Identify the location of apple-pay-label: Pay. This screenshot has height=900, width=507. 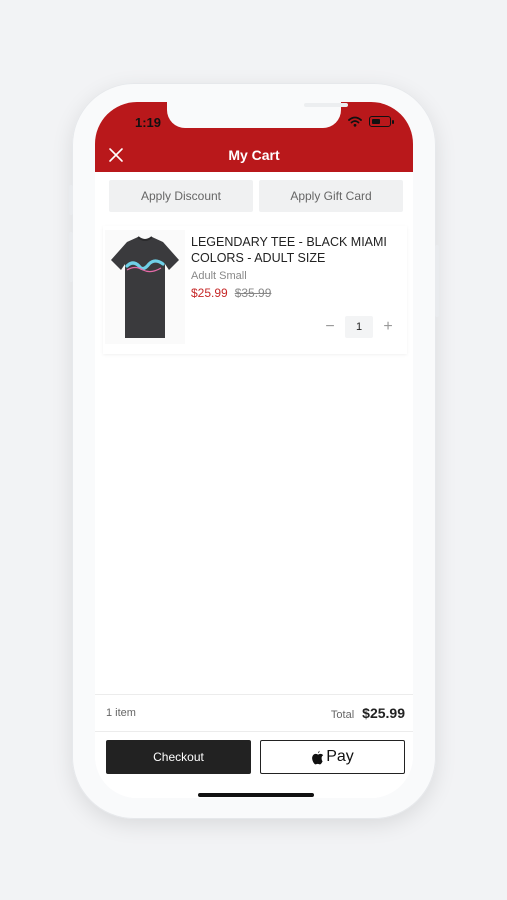
(340, 756).